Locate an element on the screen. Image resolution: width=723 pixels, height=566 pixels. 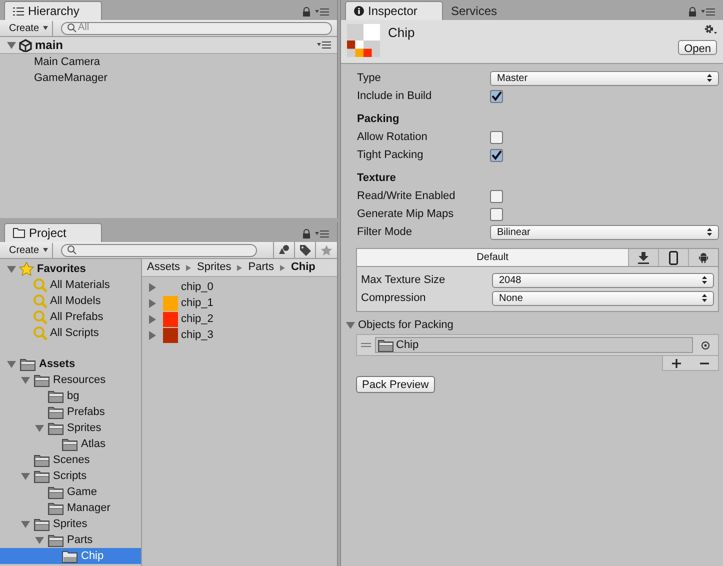
dropdown: 2048 is located at coordinates (603, 280).